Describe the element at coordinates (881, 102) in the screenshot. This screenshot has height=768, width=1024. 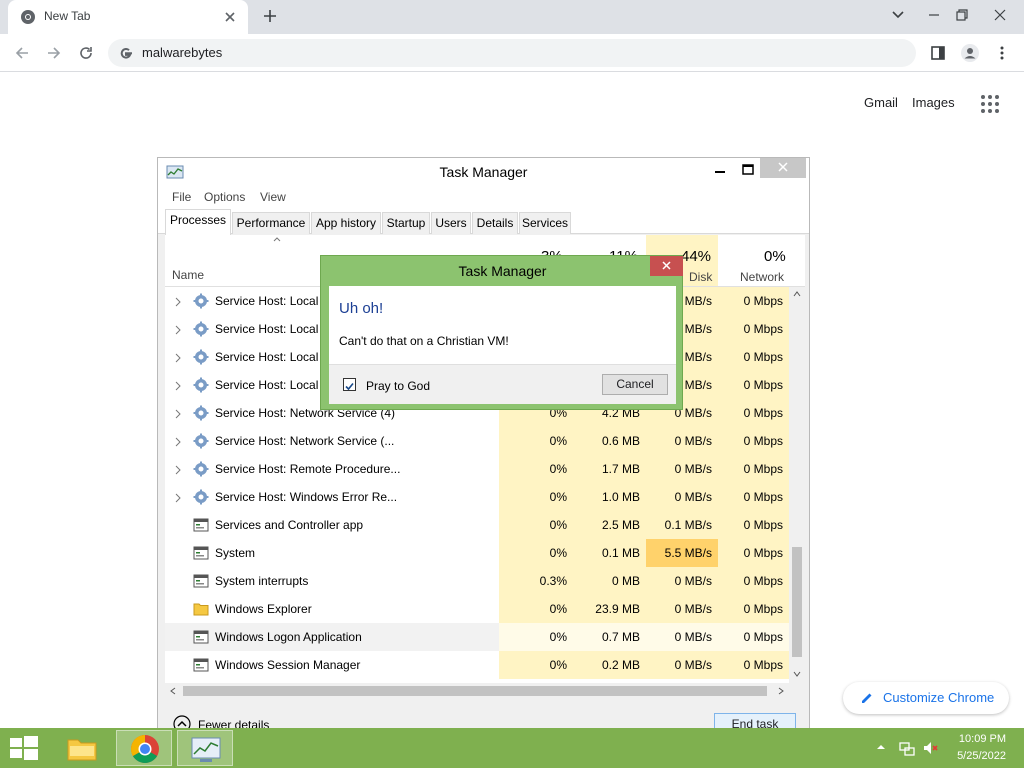
I see `gmail-link: Gmail` at that location.